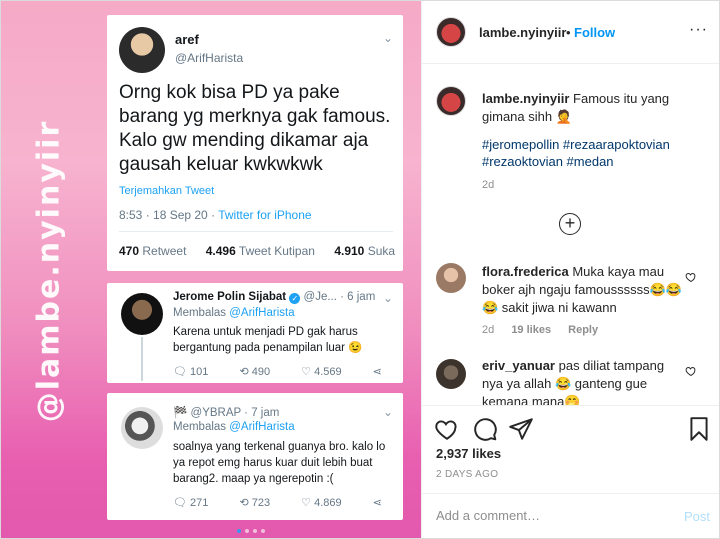 The width and height of the screenshot is (720, 539). I want to click on comment-meta: 2d 19 likes Reply, so click(547, 330).